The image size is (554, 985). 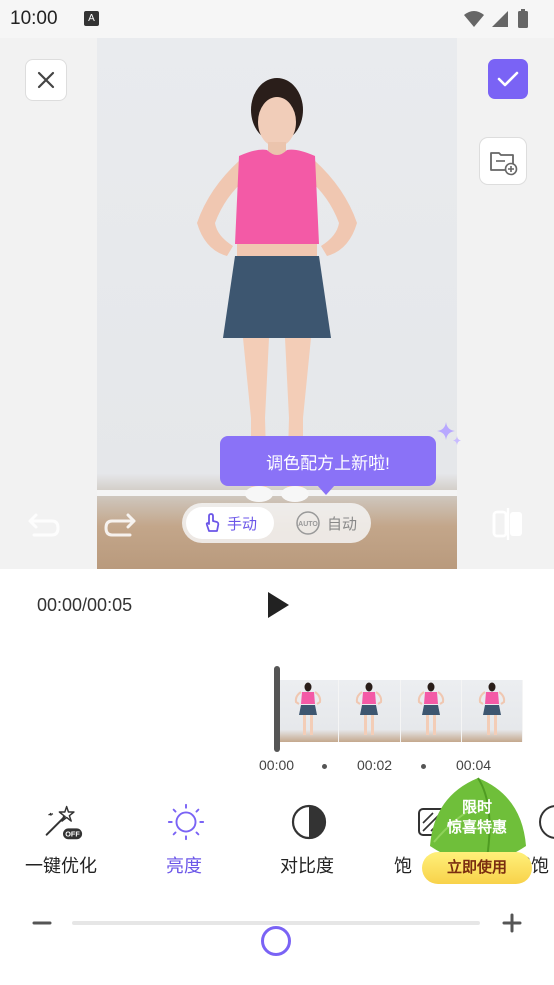 I want to click on promo-line1: 限时, so click(x=476, y=807).